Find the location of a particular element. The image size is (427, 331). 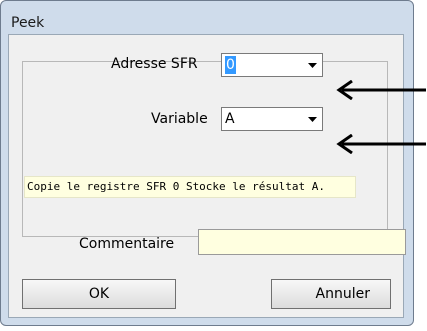

variable-value: A is located at coordinates (230, 119).